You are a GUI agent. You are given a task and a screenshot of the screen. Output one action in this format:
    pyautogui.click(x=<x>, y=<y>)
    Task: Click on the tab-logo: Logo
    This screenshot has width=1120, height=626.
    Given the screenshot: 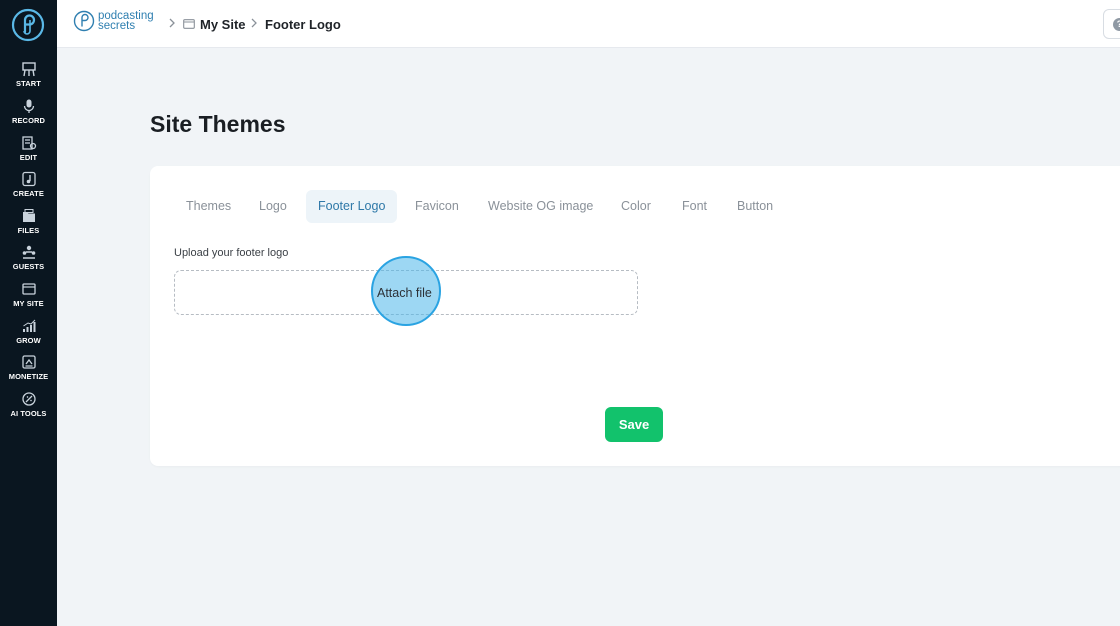 What is the action you would take?
    pyautogui.click(x=273, y=206)
    